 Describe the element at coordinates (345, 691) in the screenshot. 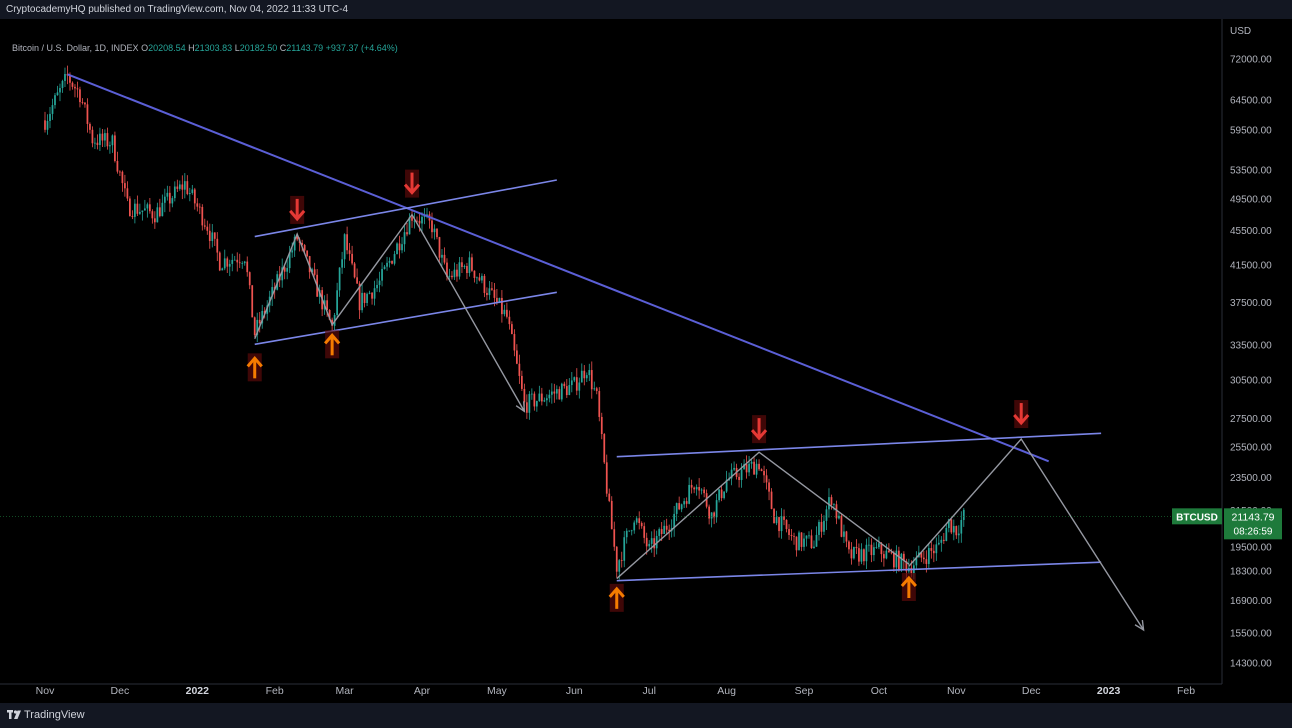

I see `time-tick-label: Mar` at that location.